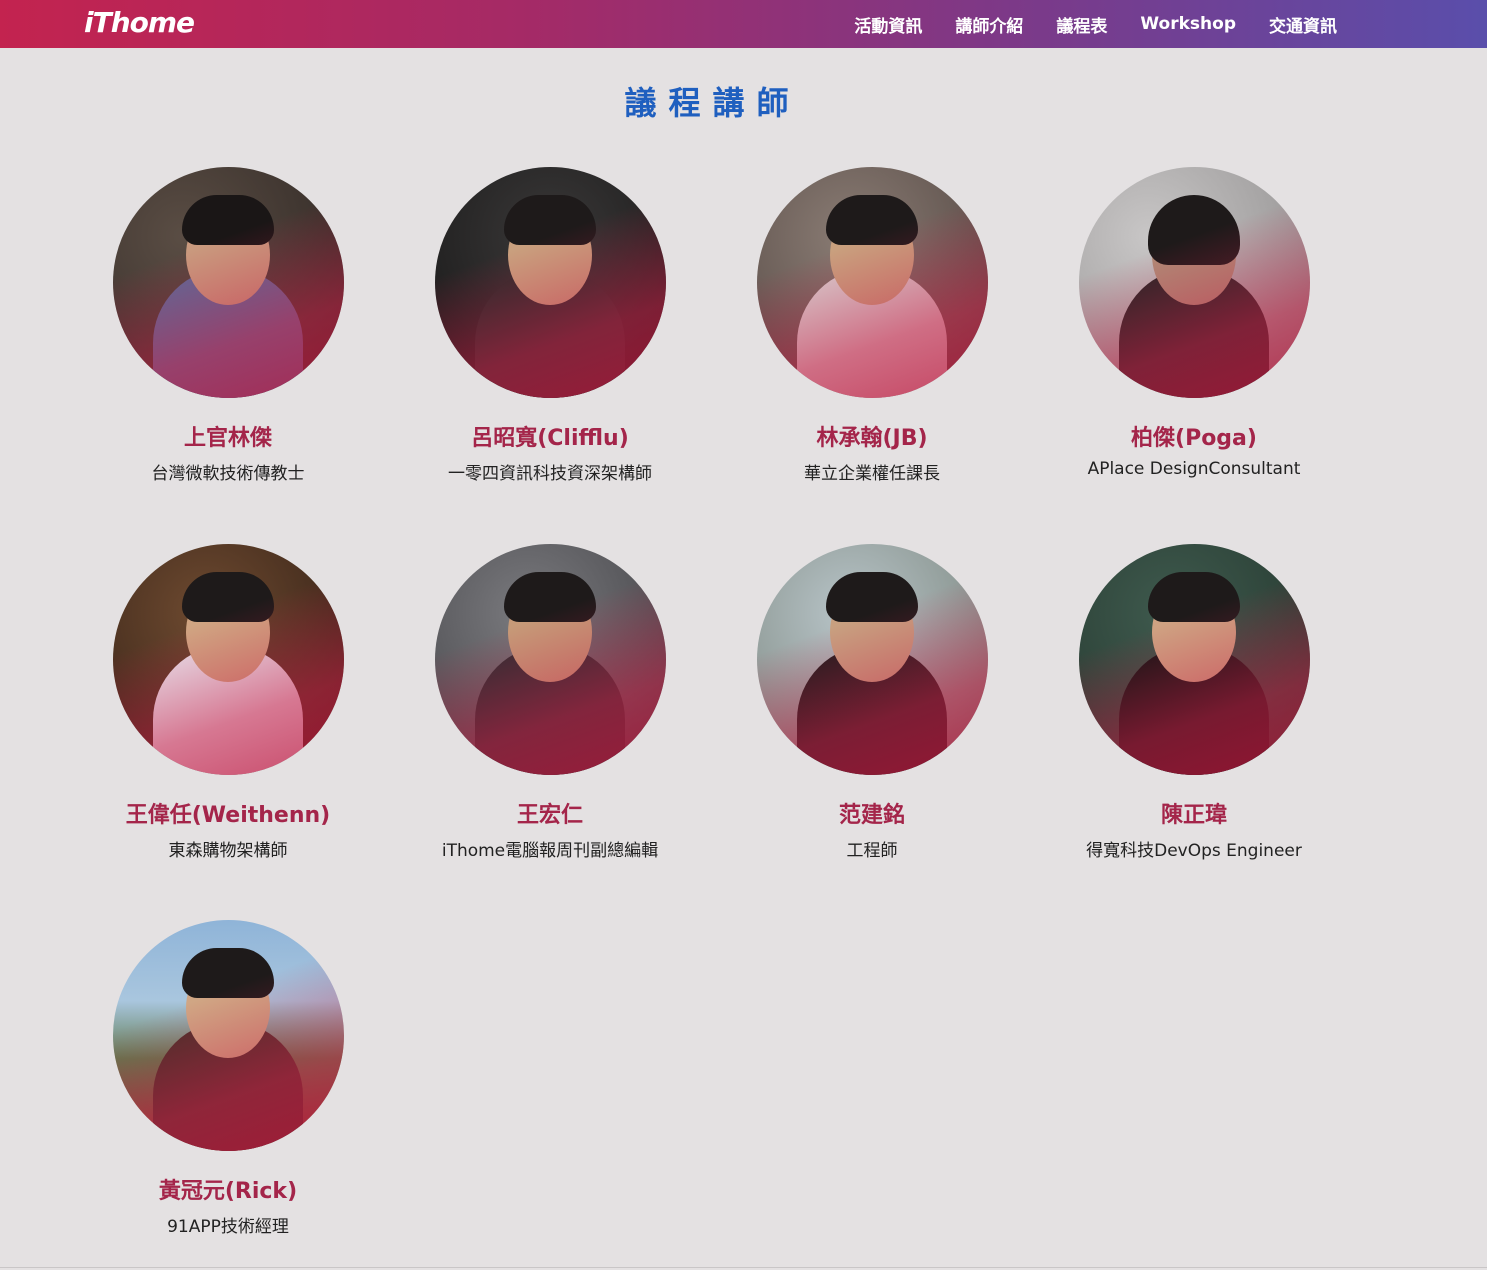 This screenshot has width=1487, height=1270. Describe the element at coordinates (228, 815) in the screenshot. I see `speaker-name: 王偉任(Weithenn)` at that location.